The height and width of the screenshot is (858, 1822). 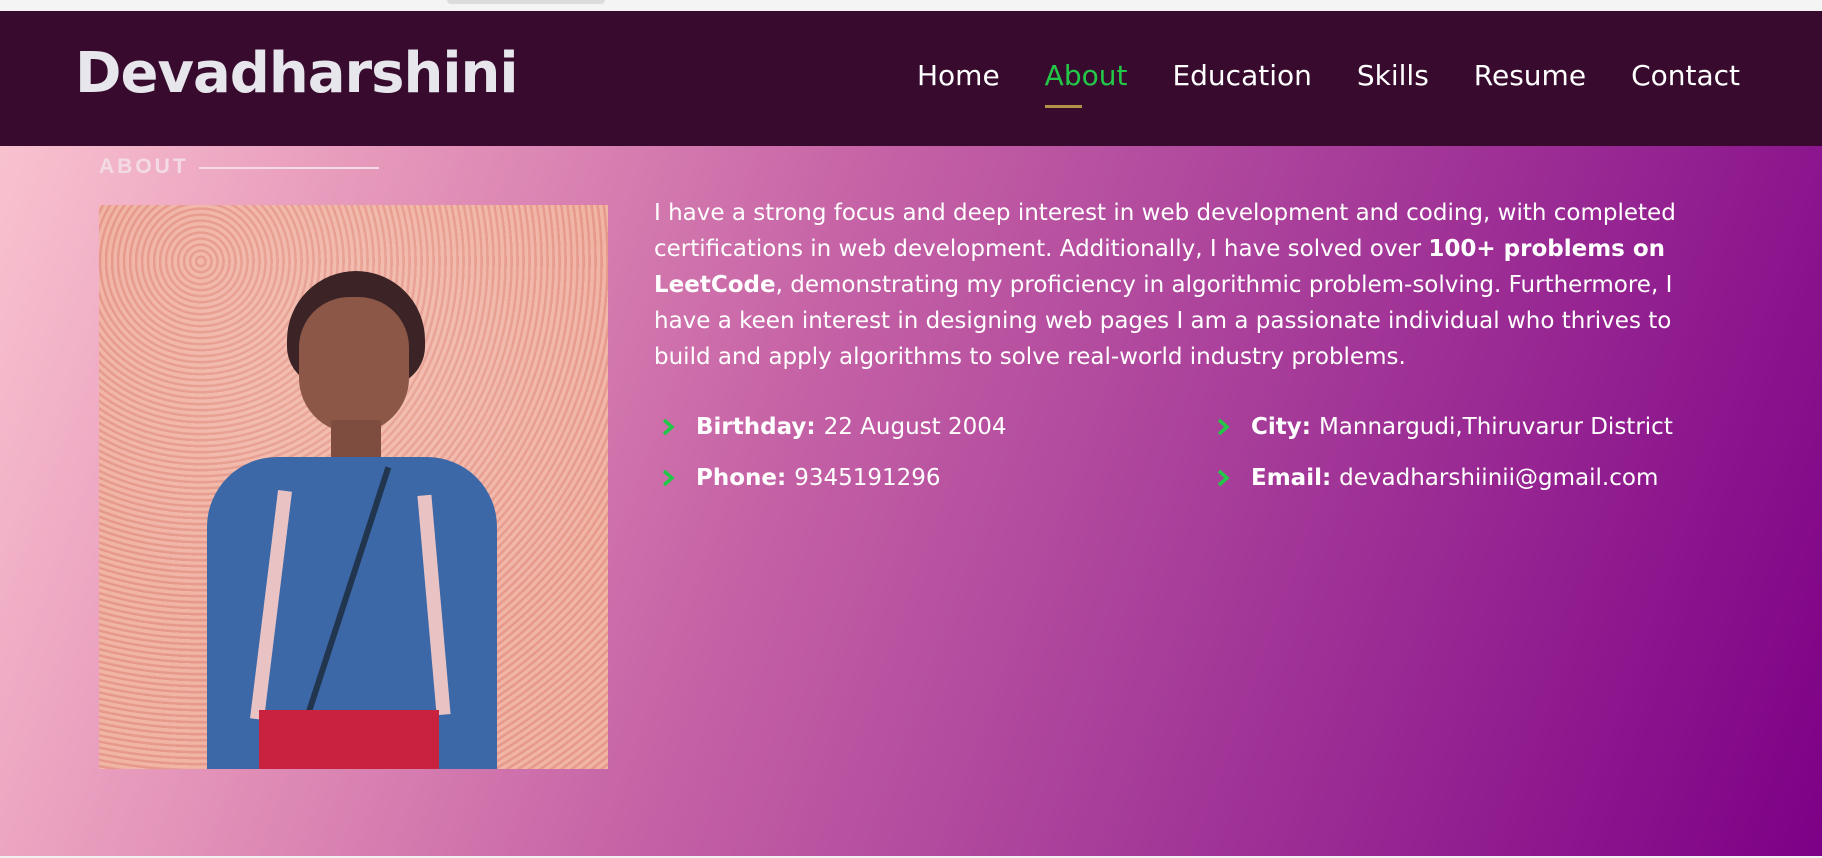 I want to click on photo-skirt, so click(x=349, y=739).